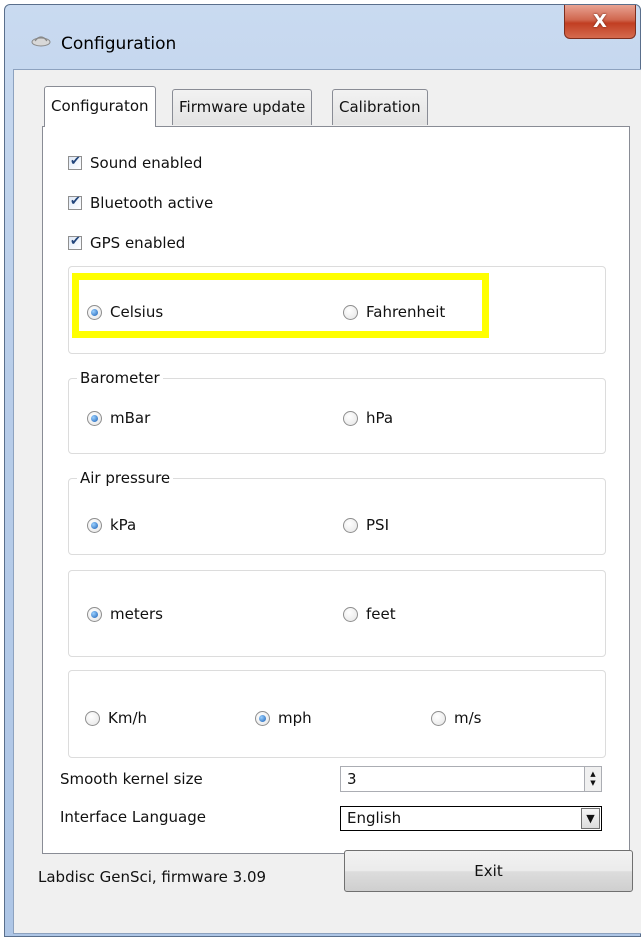 Image resolution: width=641 pixels, height=937 pixels. Describe the element at coordinates (136, 614) in the screenshot. I see `radio-label: meters` at that location.